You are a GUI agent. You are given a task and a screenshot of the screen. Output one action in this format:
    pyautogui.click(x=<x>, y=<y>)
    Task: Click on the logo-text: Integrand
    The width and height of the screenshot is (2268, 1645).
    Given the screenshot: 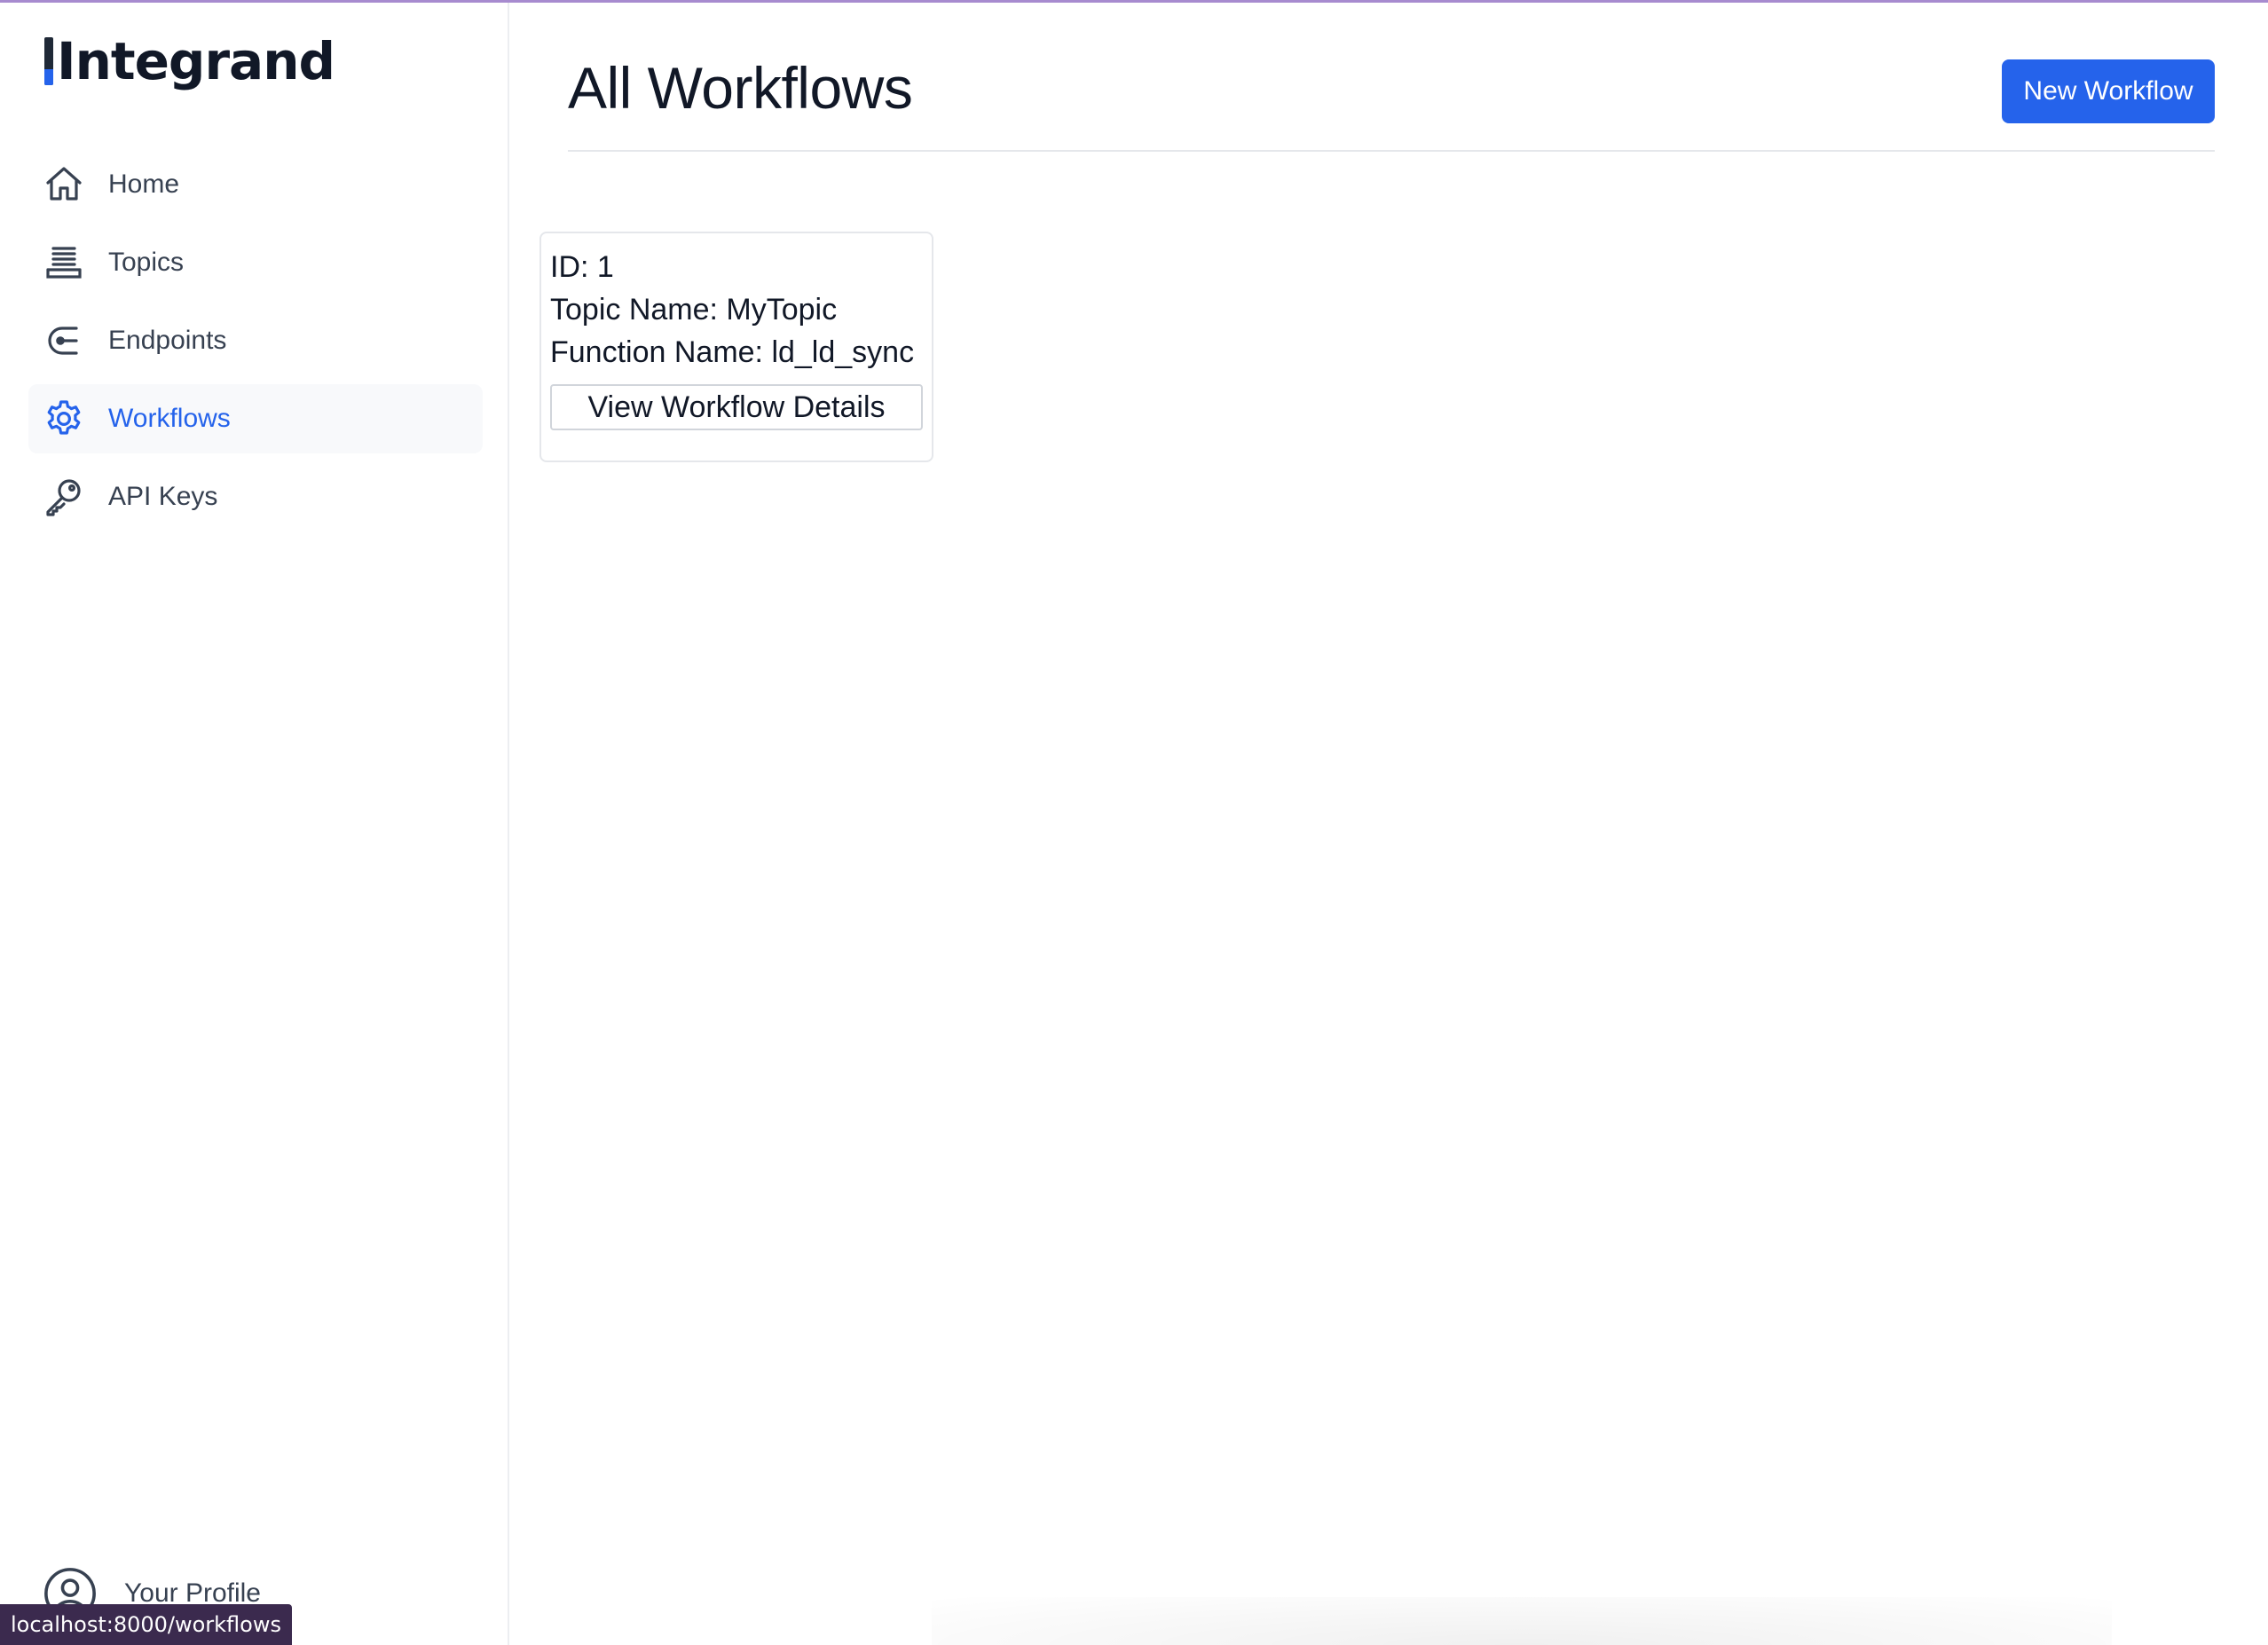 What is the action you would take?
    pyautogui.click(x=196, y=61)
    